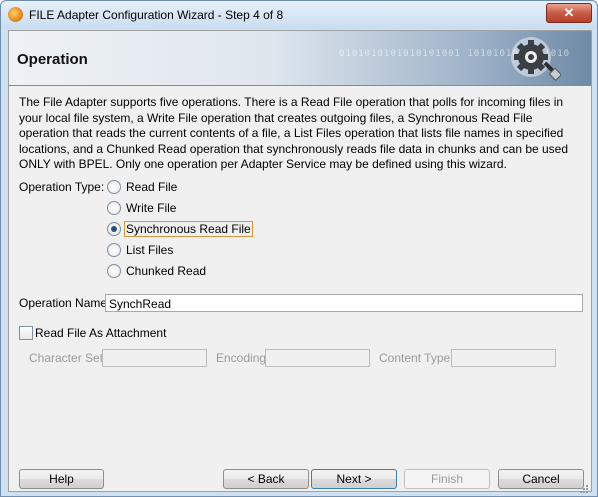 This screenshot has height=497, width=598. I want to click on radio-synchronous-read-file: Synchronous Read File, so click(180, 230).